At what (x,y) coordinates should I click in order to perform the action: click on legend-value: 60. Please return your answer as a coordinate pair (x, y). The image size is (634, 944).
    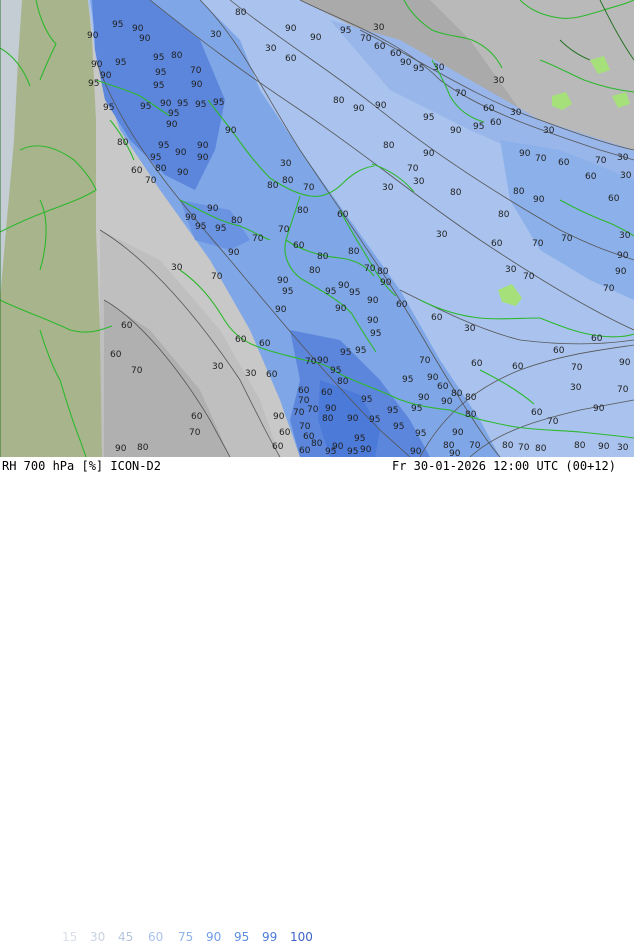
    Looking at the image, I should click on (156, 937).